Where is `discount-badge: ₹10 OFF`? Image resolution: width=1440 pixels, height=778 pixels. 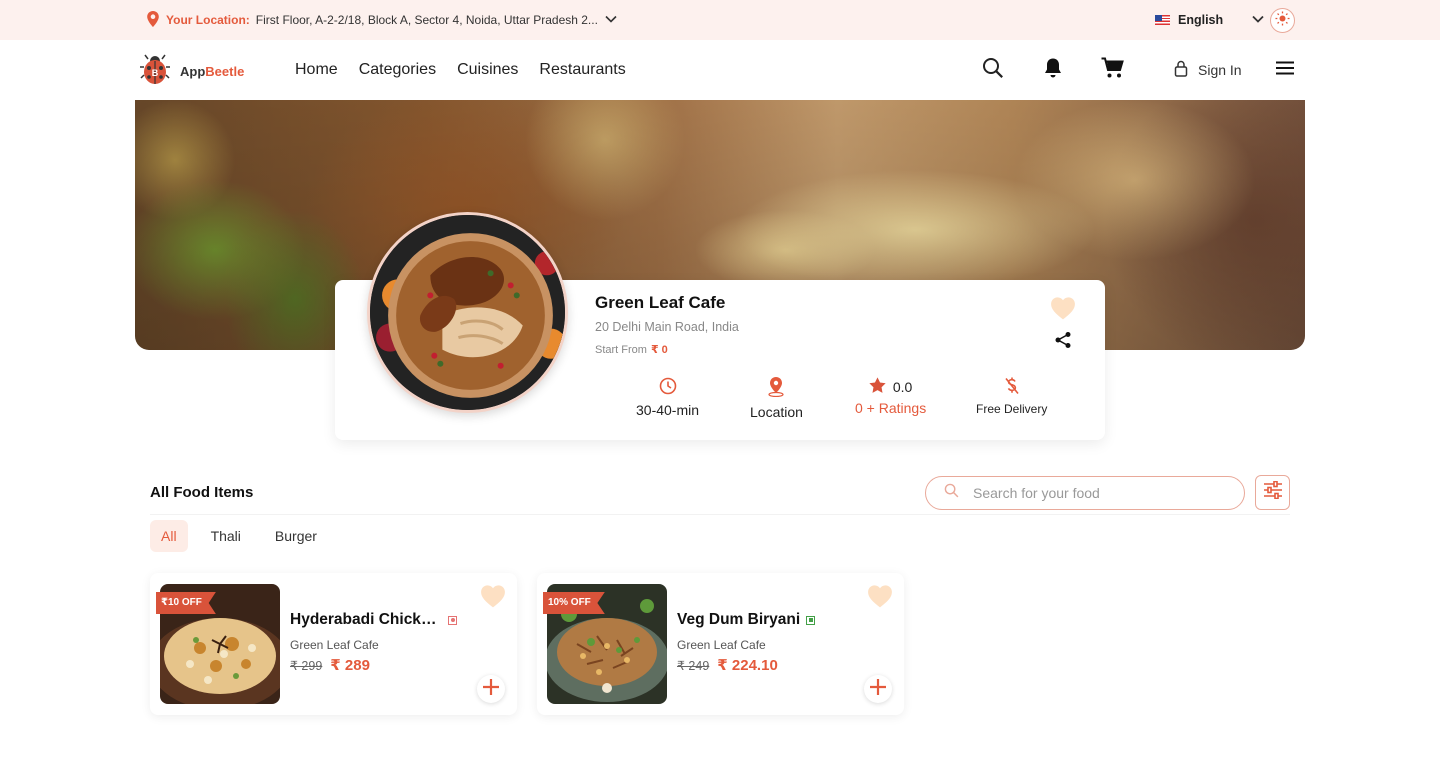
discount-badge: ₹10 OFF is located at coordinates (186, 603).